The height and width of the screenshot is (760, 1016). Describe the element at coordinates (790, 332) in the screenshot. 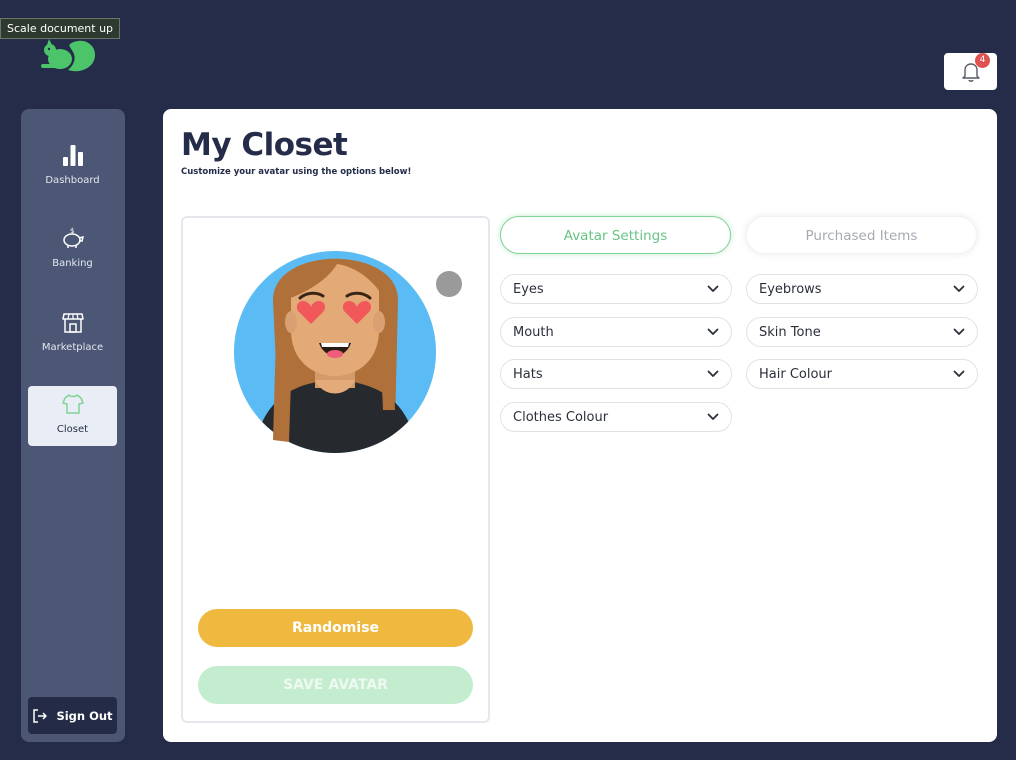

I see `dropdown-label: Skin Tone` at that location.